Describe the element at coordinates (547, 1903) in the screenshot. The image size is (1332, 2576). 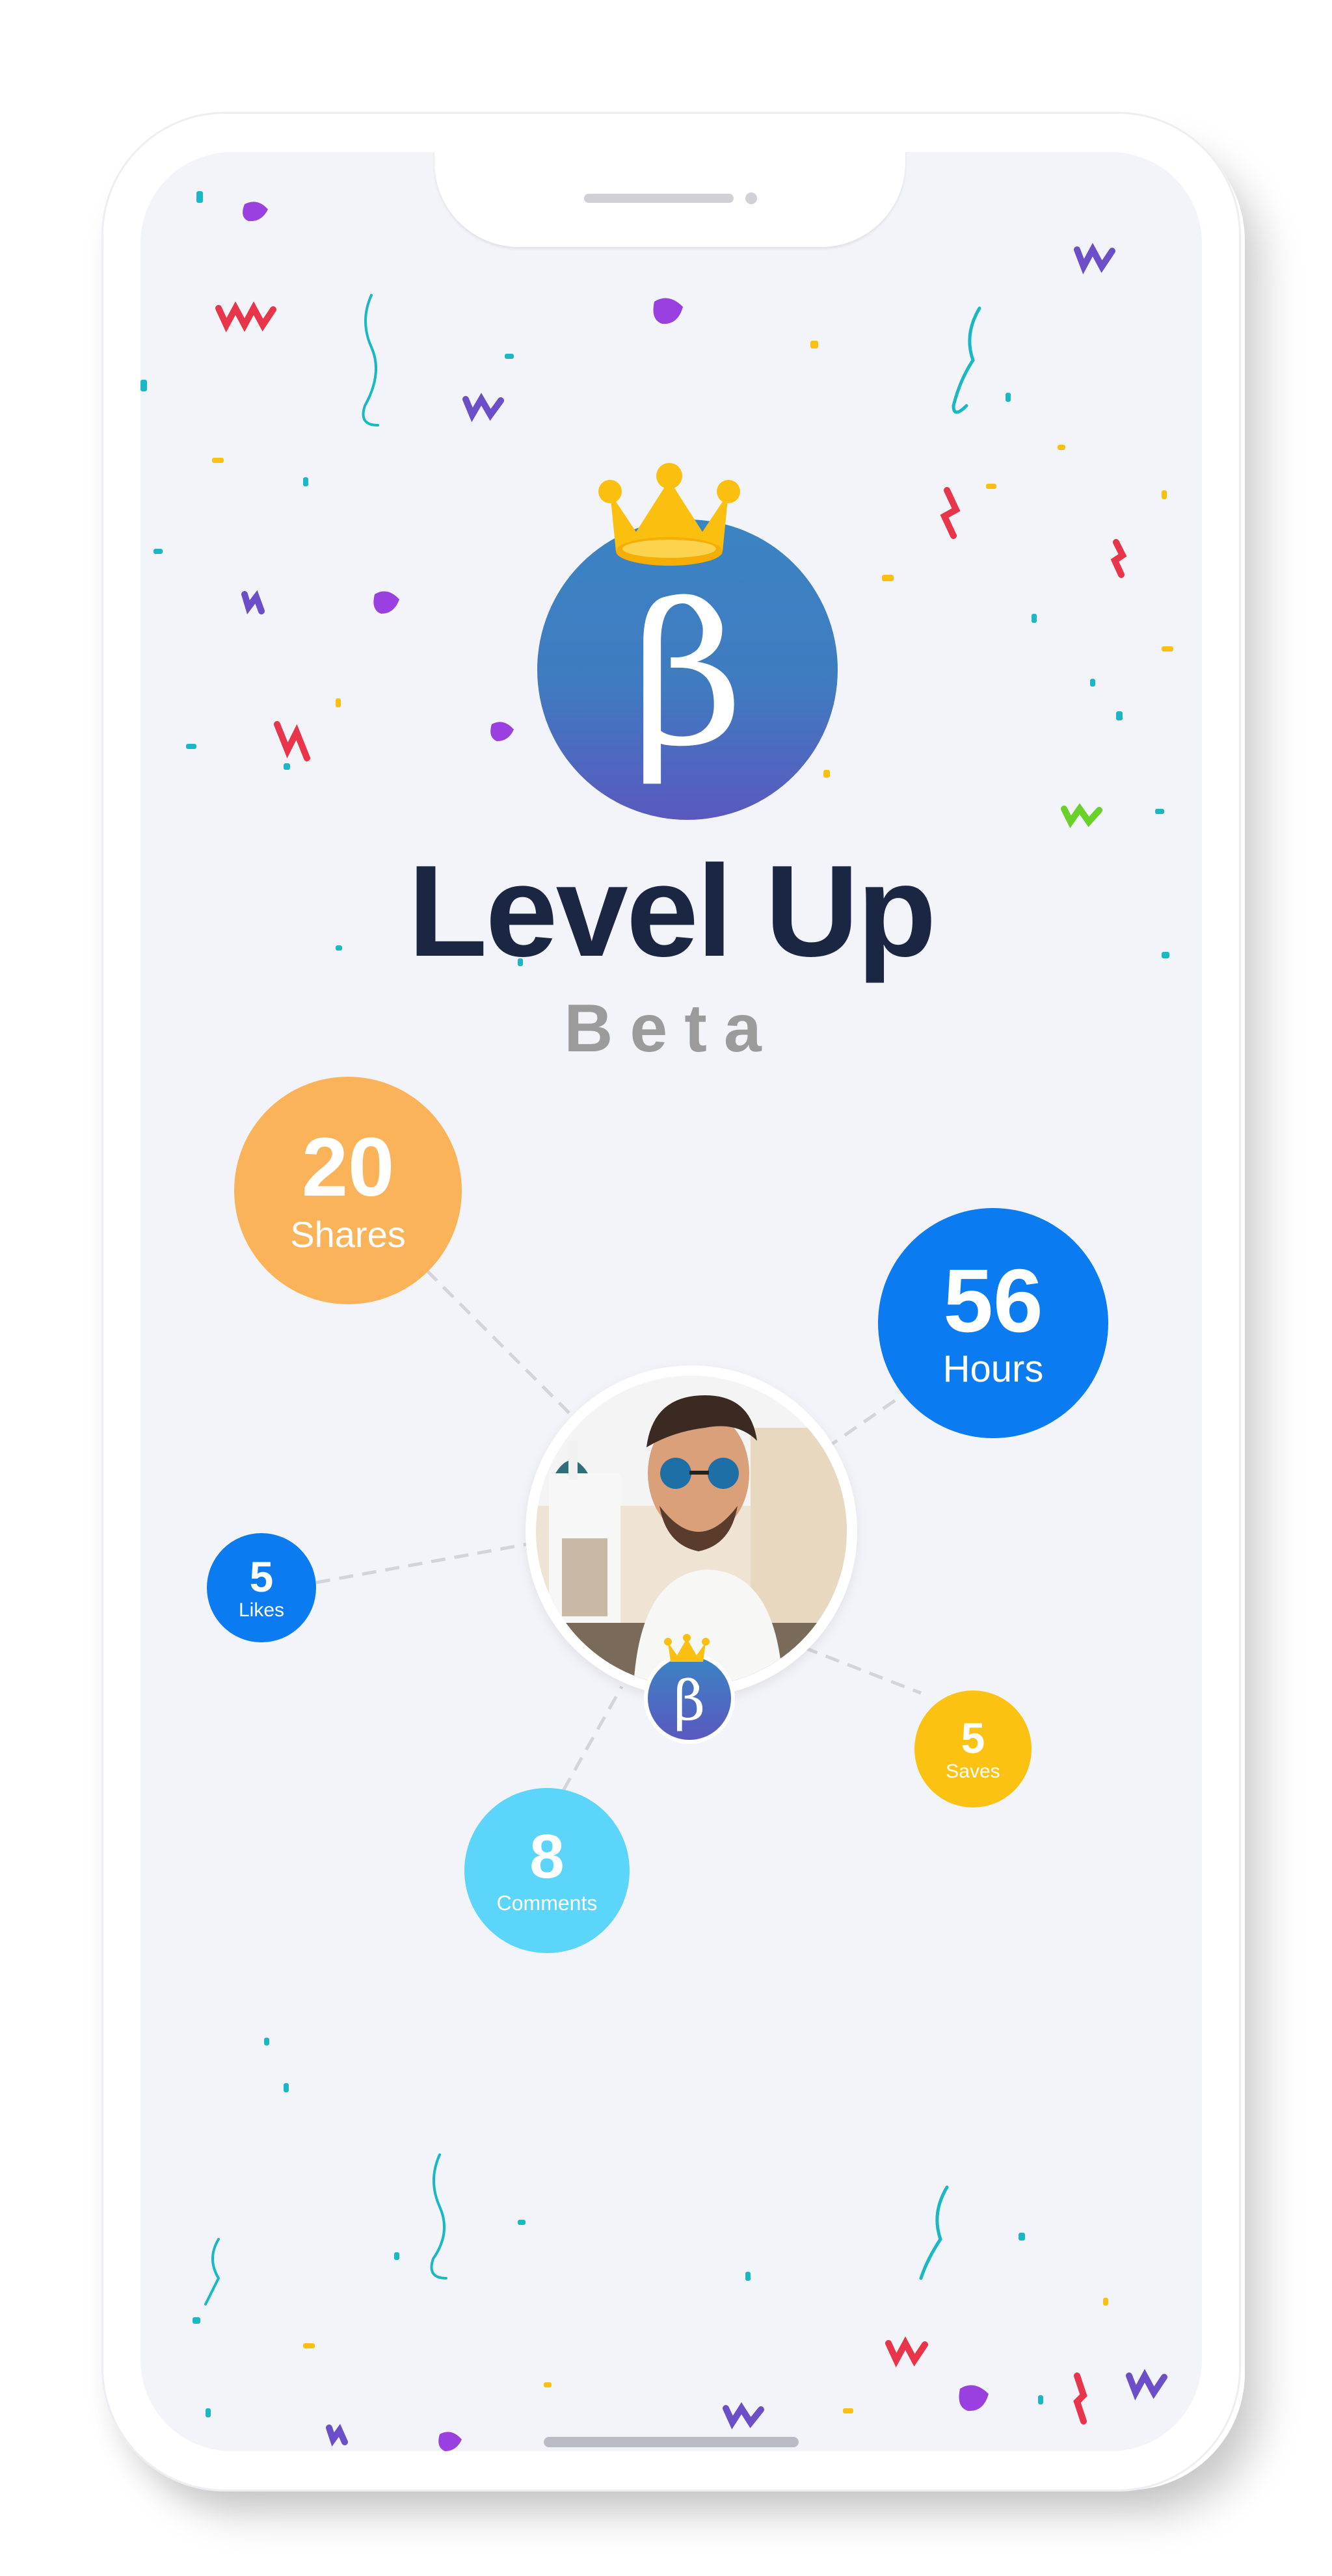
I see `stat-comments-label: Comments` at that location.